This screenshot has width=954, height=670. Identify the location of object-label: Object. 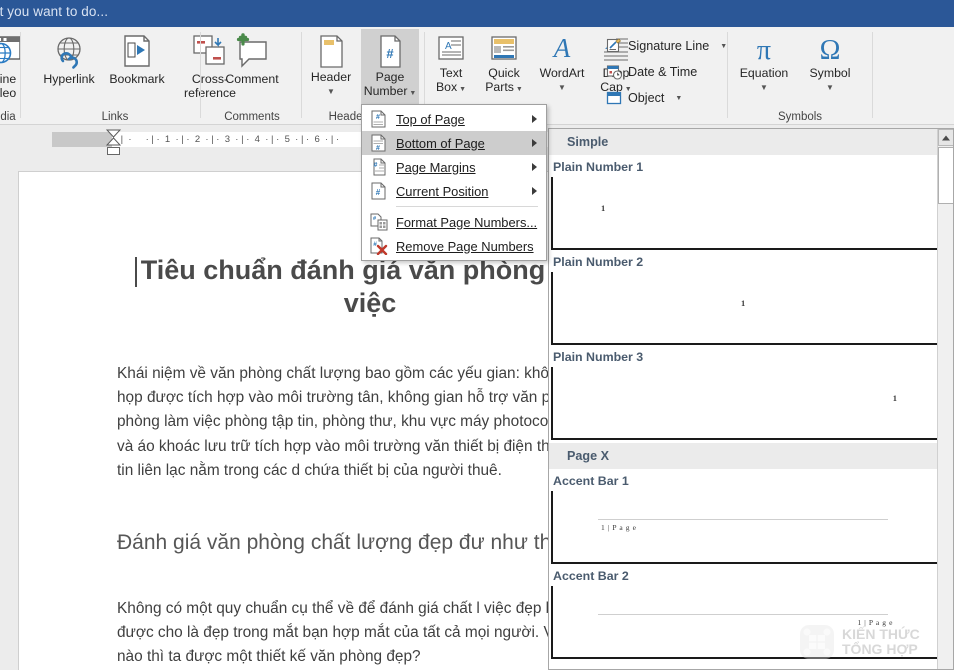
(646, 98).